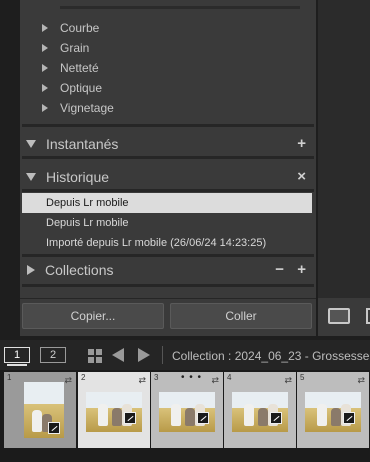 The width and height of the screenshot is (370, 462). What do you see at coordinates (31, 270) in the screenshot?
I see `expand-arrow-icon` at bounding box center [31, 270].